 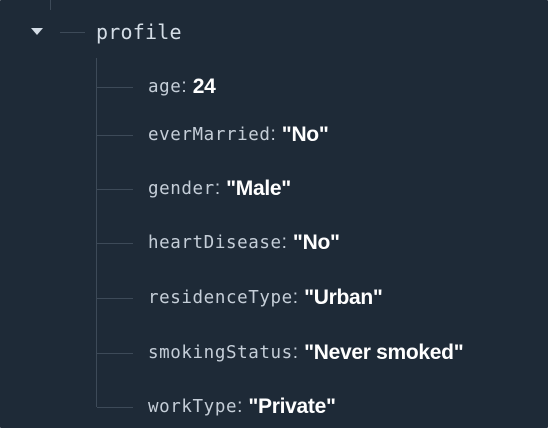 What do you see at coordinates (165, 87) in the screenshot?
I see `field-key: age` at bounding box center [165, 87].